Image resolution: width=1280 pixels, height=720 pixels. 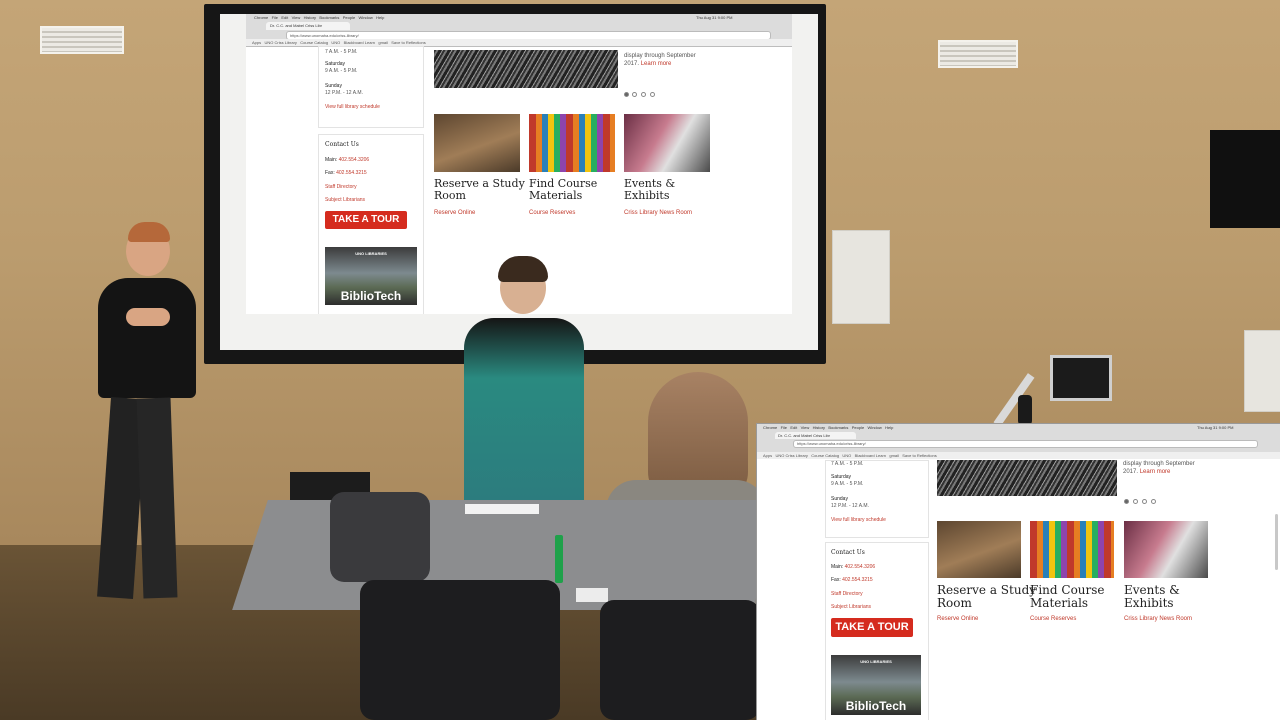 I want to click on main-phone: 402.554.3206, so click(x=354, y=160).